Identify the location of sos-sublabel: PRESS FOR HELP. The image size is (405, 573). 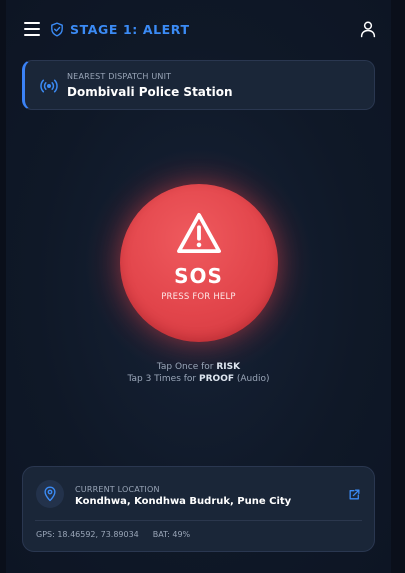
(198, 297).